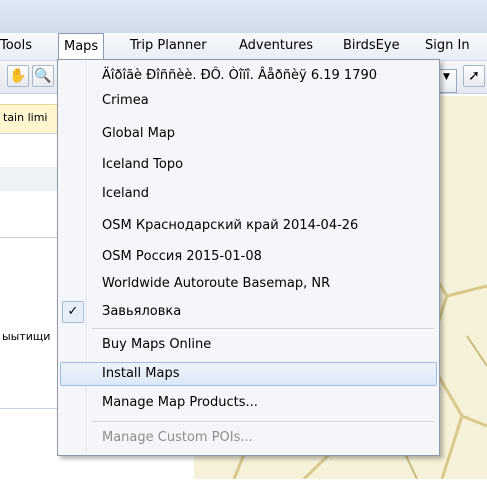 The width and height of the screenshot is (487, 482). Describe the element at coordinates (30, 179) in the screenshot. I see `panel-header-band` at that location.